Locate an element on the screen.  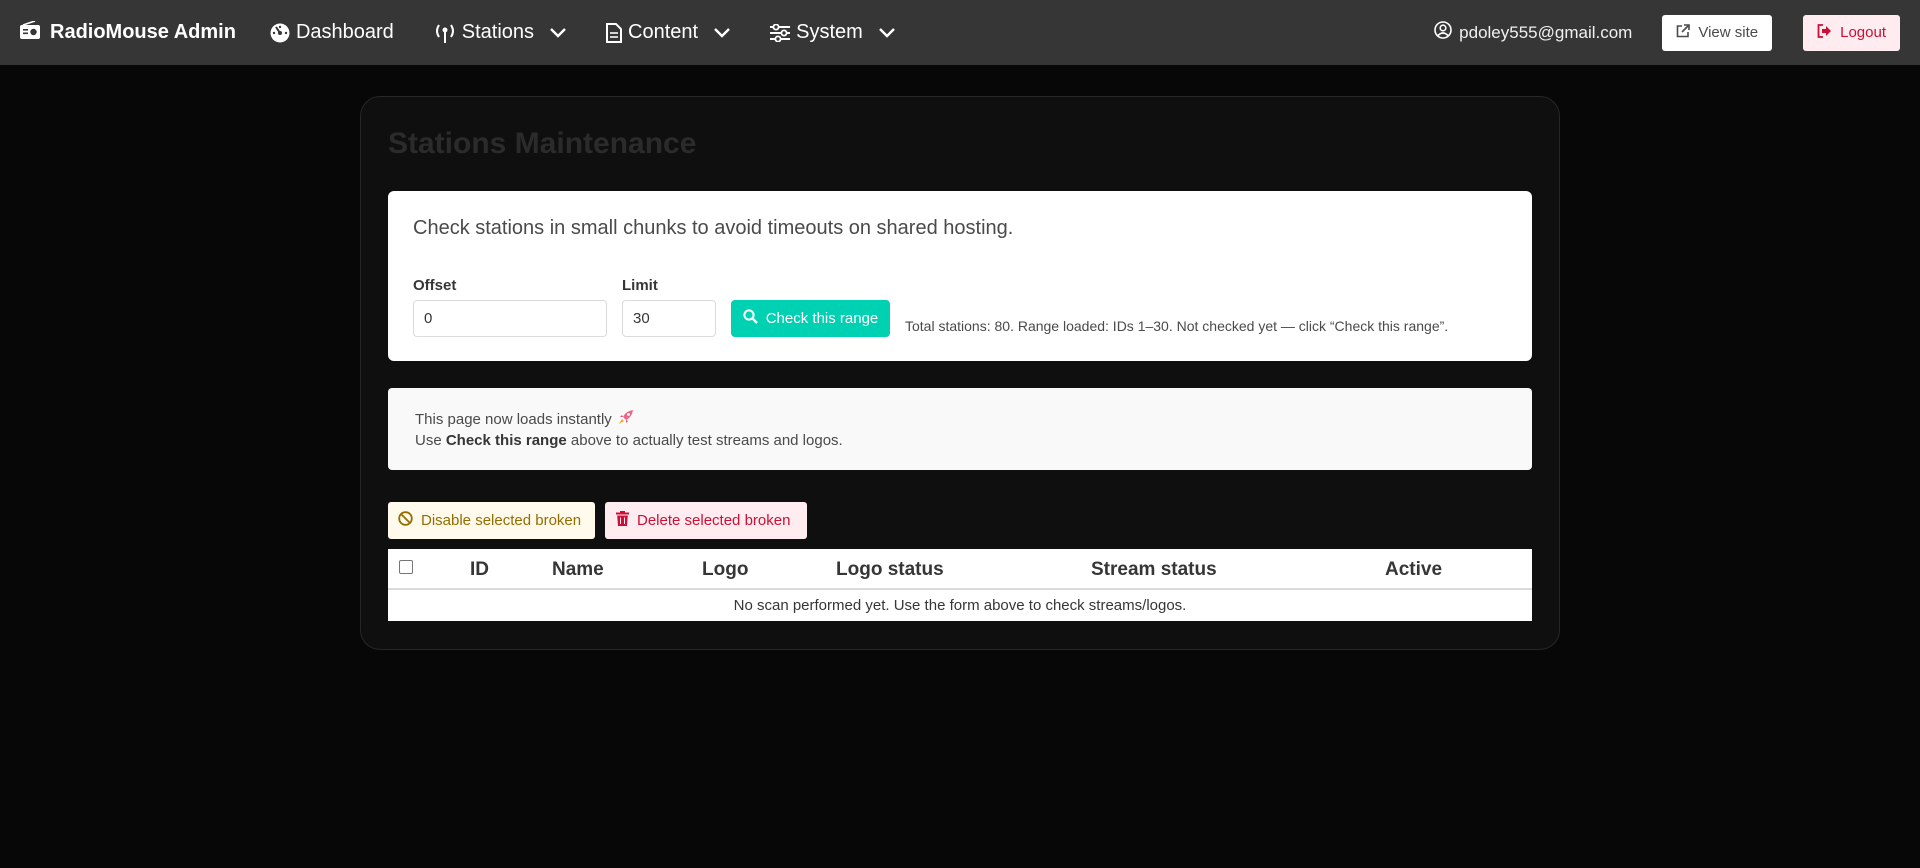
user-email: pdoley555@gmail.com is located at coordinates (1546, 32).